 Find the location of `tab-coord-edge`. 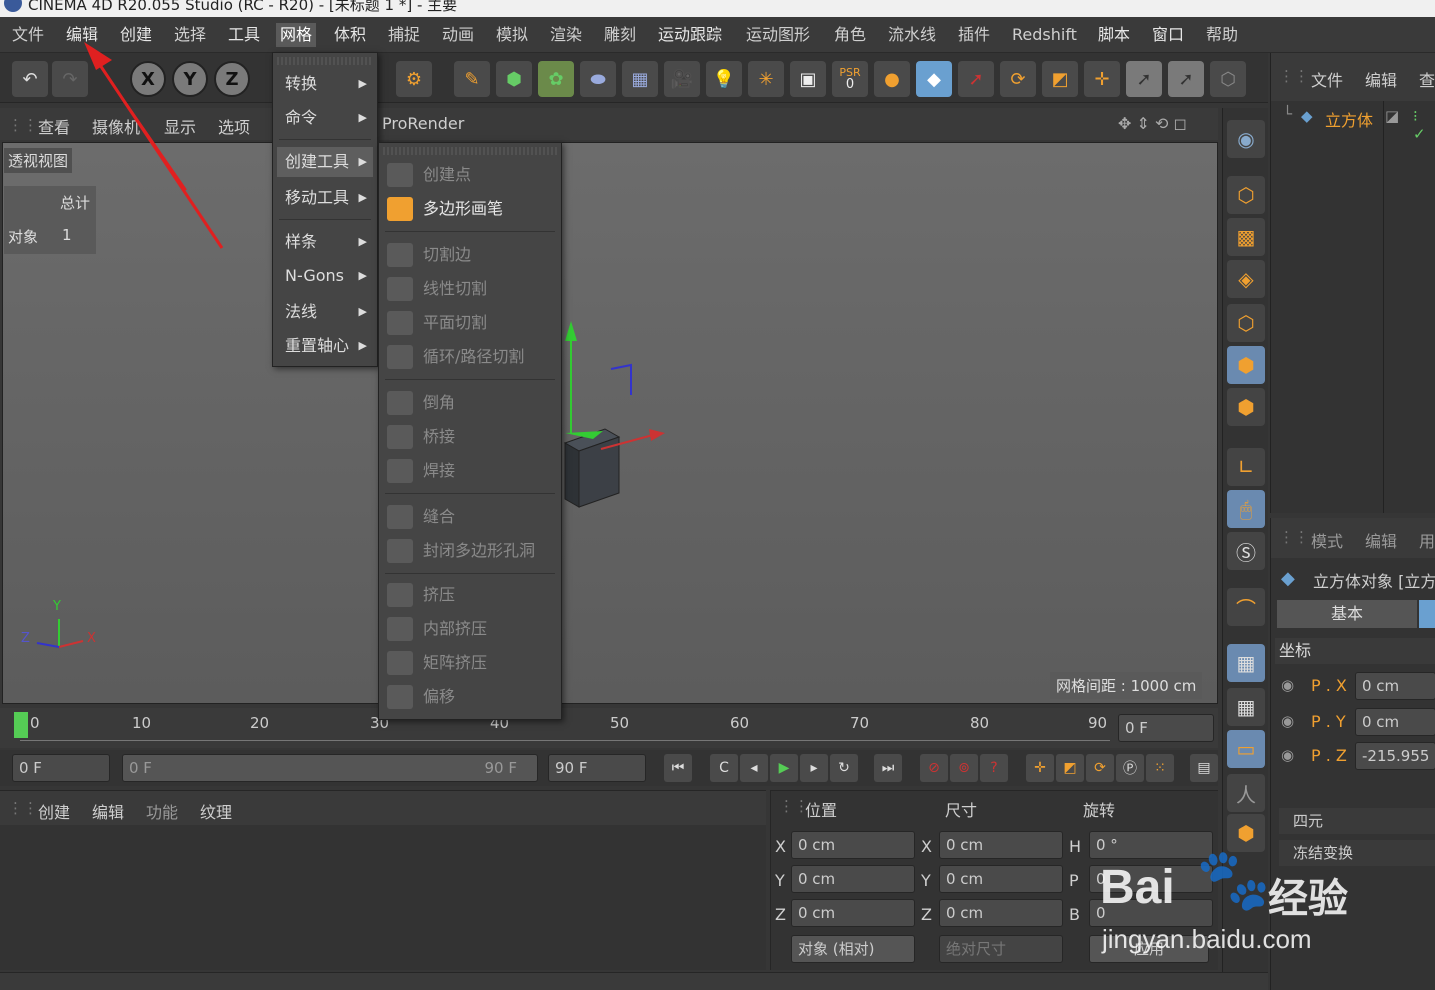

tab-coord-edge is located at coordinates (1427, 614).